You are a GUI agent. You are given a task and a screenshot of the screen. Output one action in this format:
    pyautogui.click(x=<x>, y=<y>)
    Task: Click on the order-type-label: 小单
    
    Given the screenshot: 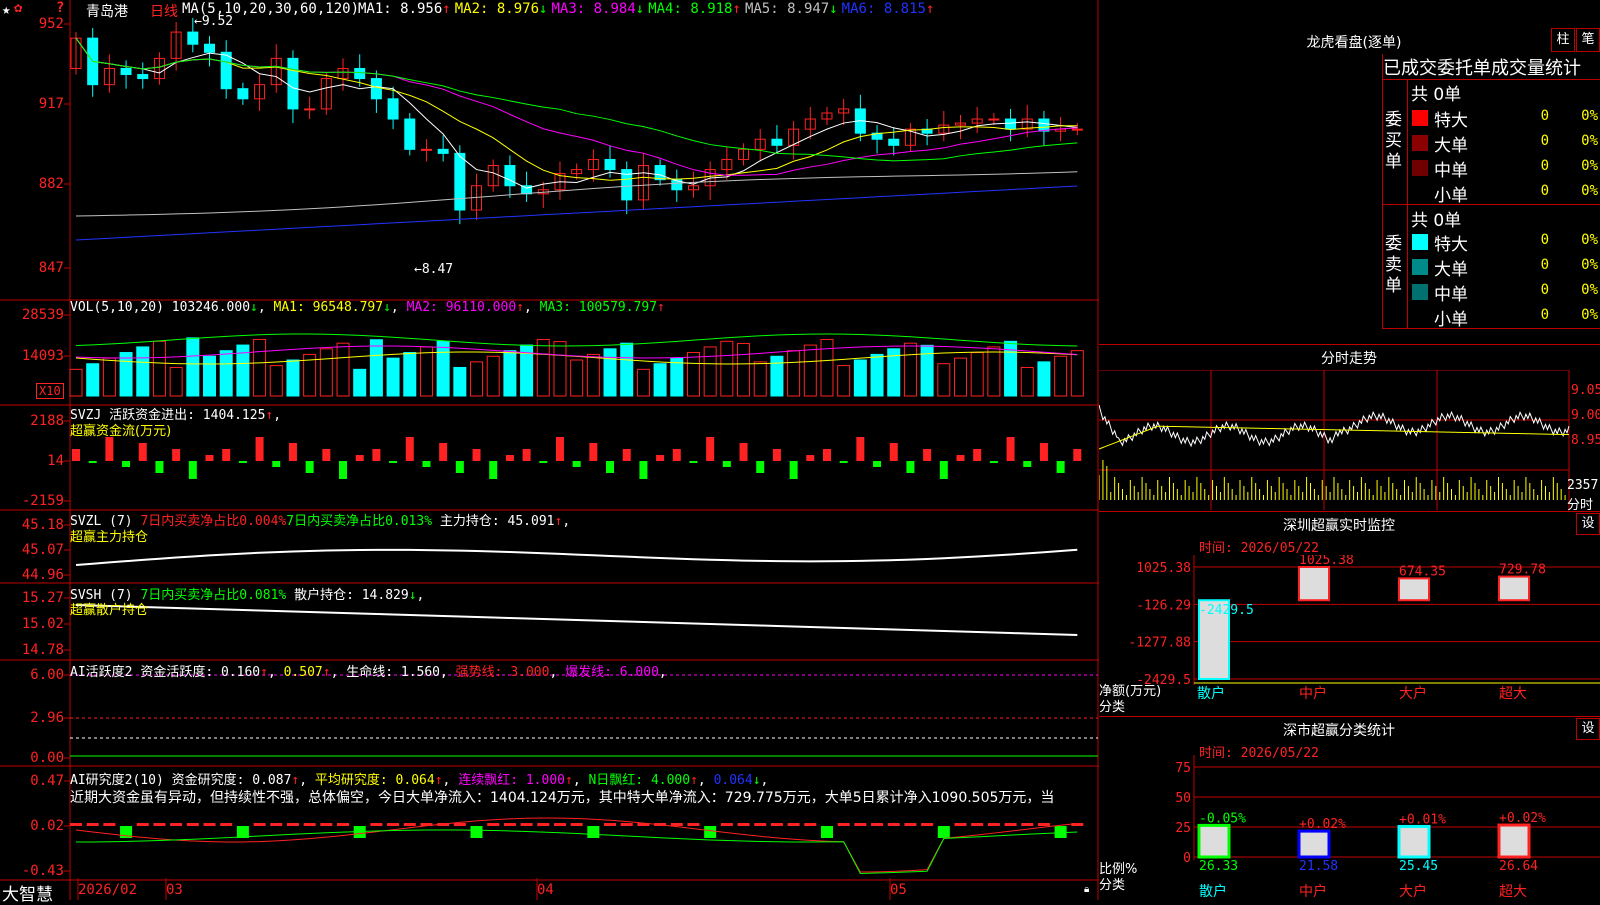 What is the action you would take?
    pyautogui.click(x=1451, y=196)
    